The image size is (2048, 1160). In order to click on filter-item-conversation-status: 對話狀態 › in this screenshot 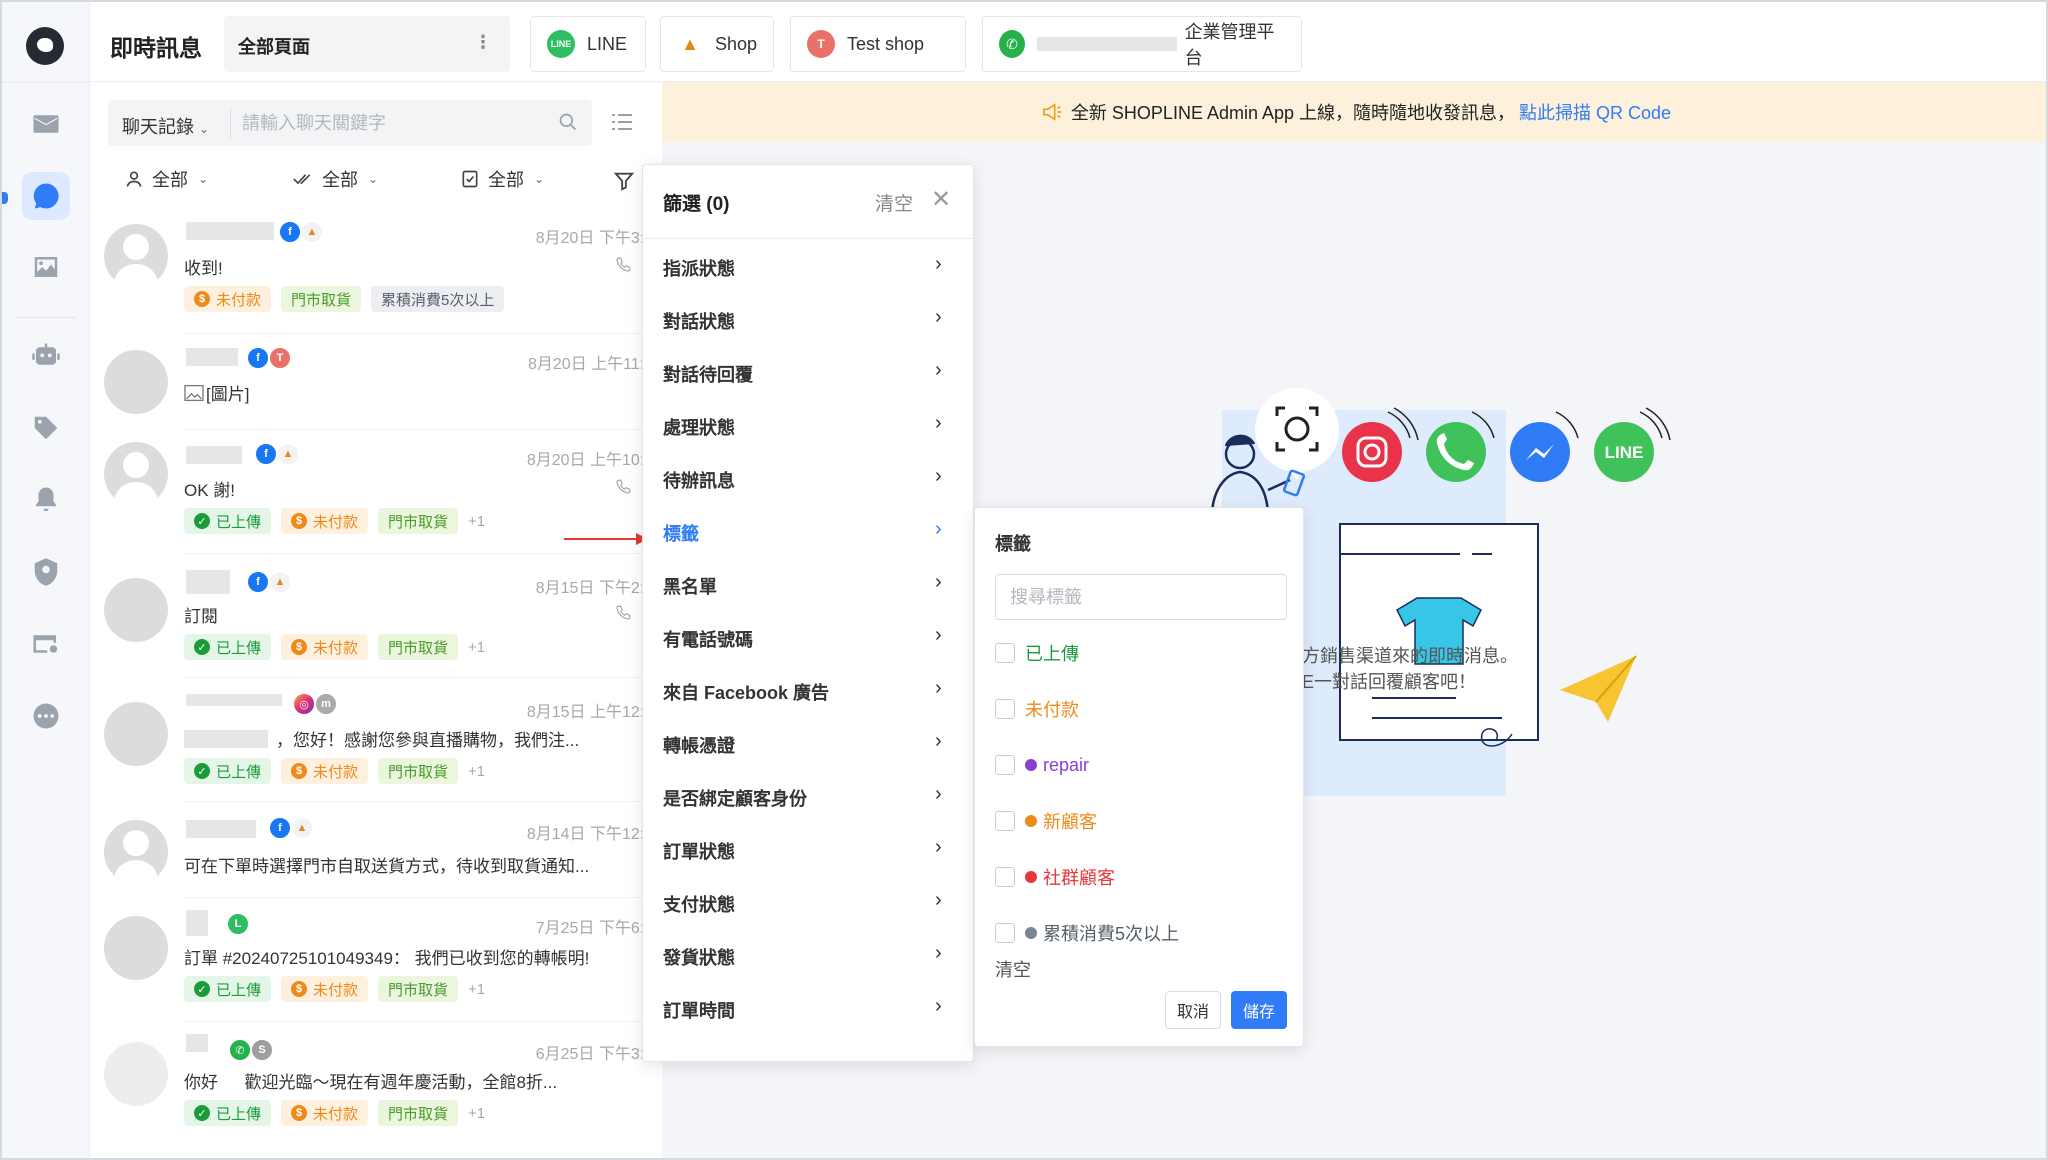, I will do `click(808, 319)`.